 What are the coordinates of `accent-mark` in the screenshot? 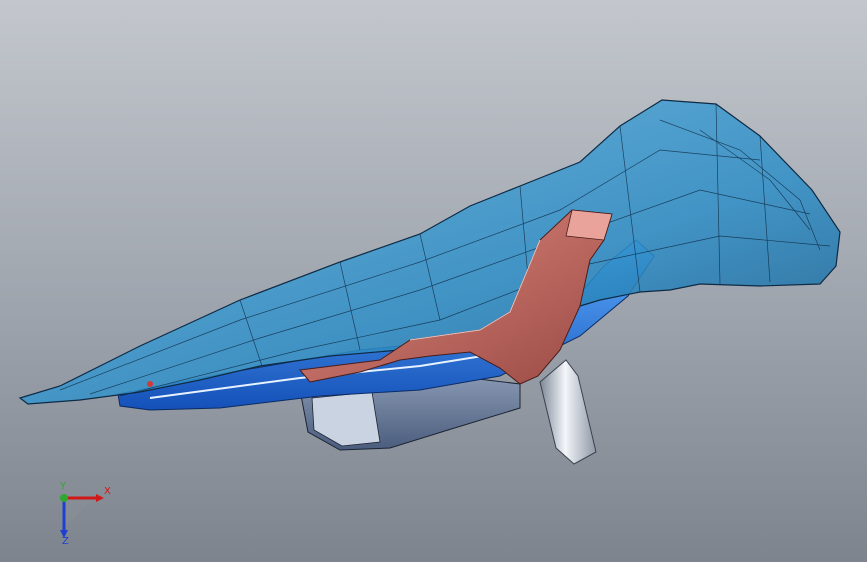 It's located at (150, 384).